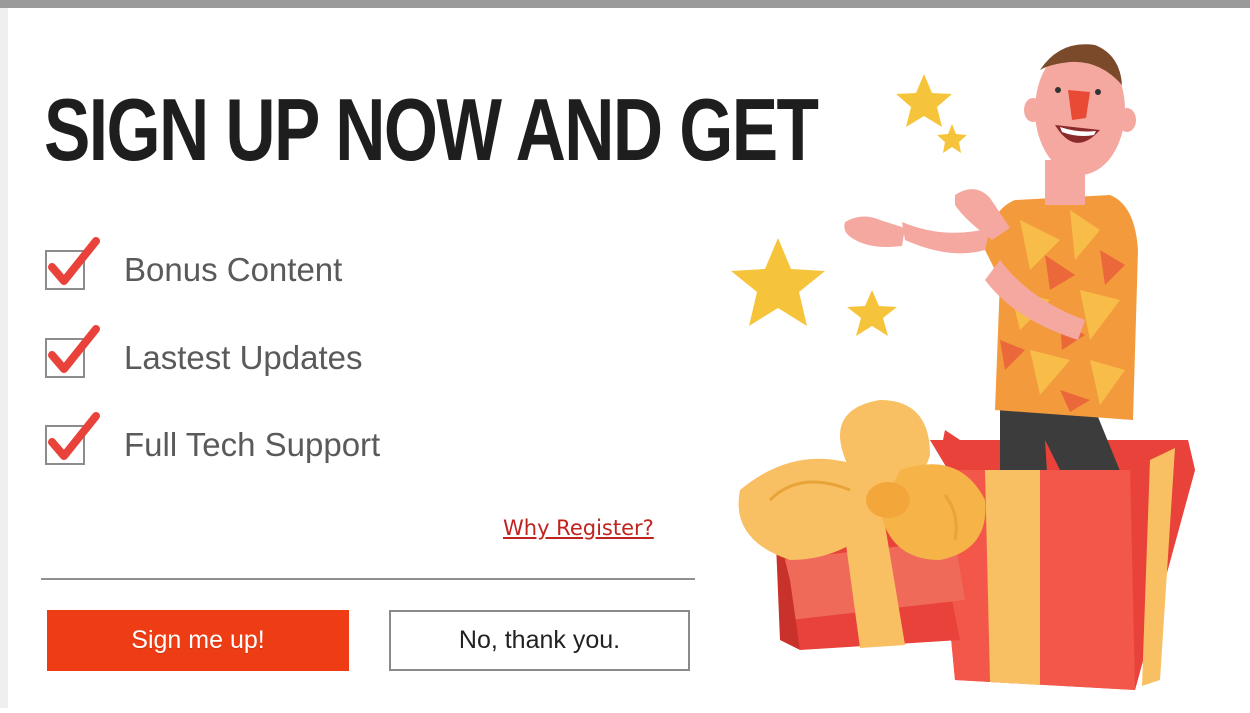 This screenshot has width=1250, height=713. I want to click on window-top-border, so click(625, 4).